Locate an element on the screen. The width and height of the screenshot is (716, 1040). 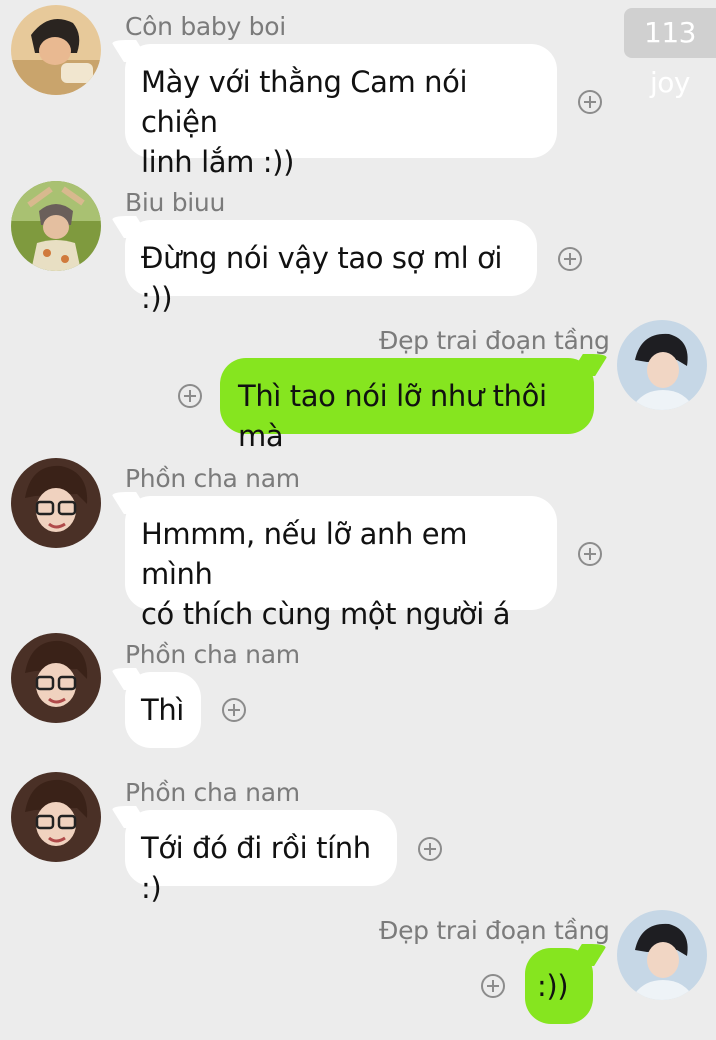
message-text-line: Hmmm, nếu lỡ anh em mình is located at coordinates (304, 554).